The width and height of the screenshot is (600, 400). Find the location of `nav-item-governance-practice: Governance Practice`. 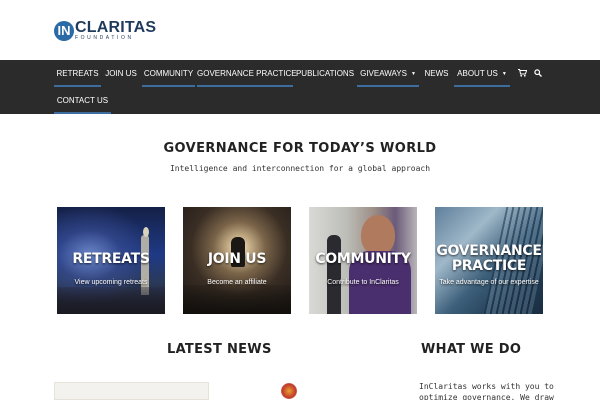

nav-item-governance-practice: Governance Practice is located at coordinates (247, 73).